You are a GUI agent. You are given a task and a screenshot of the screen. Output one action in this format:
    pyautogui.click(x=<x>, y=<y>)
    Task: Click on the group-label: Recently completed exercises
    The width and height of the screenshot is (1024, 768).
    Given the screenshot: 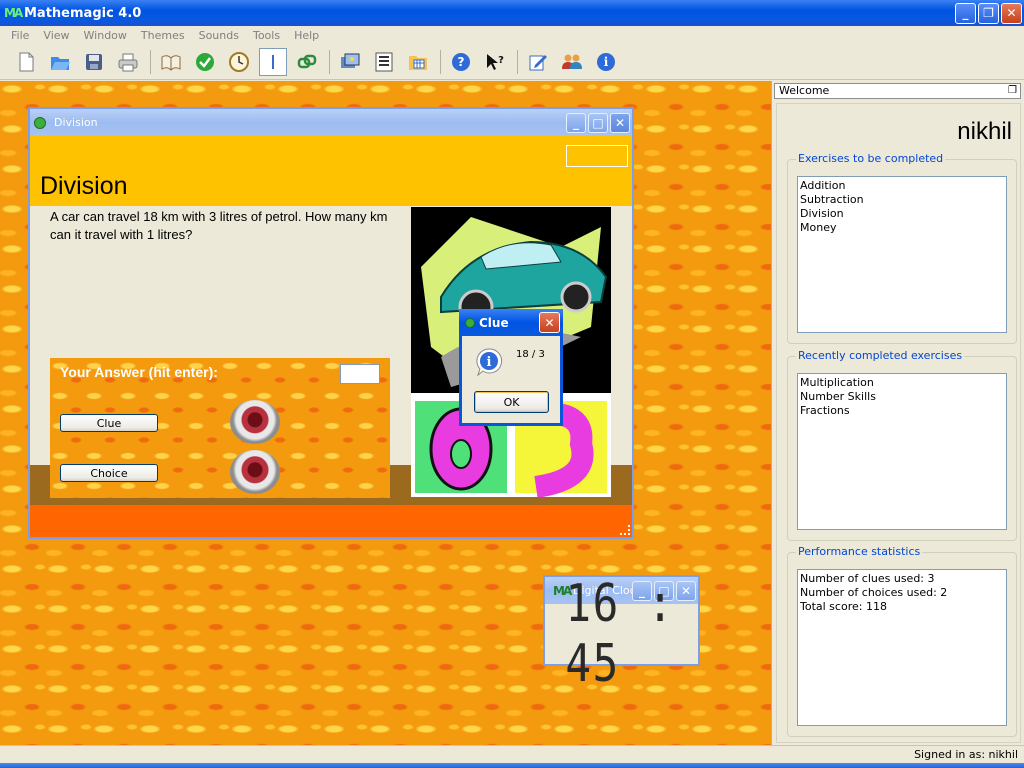 What is the action you would take?
    pyautogui.click(x=880, y=355)
    